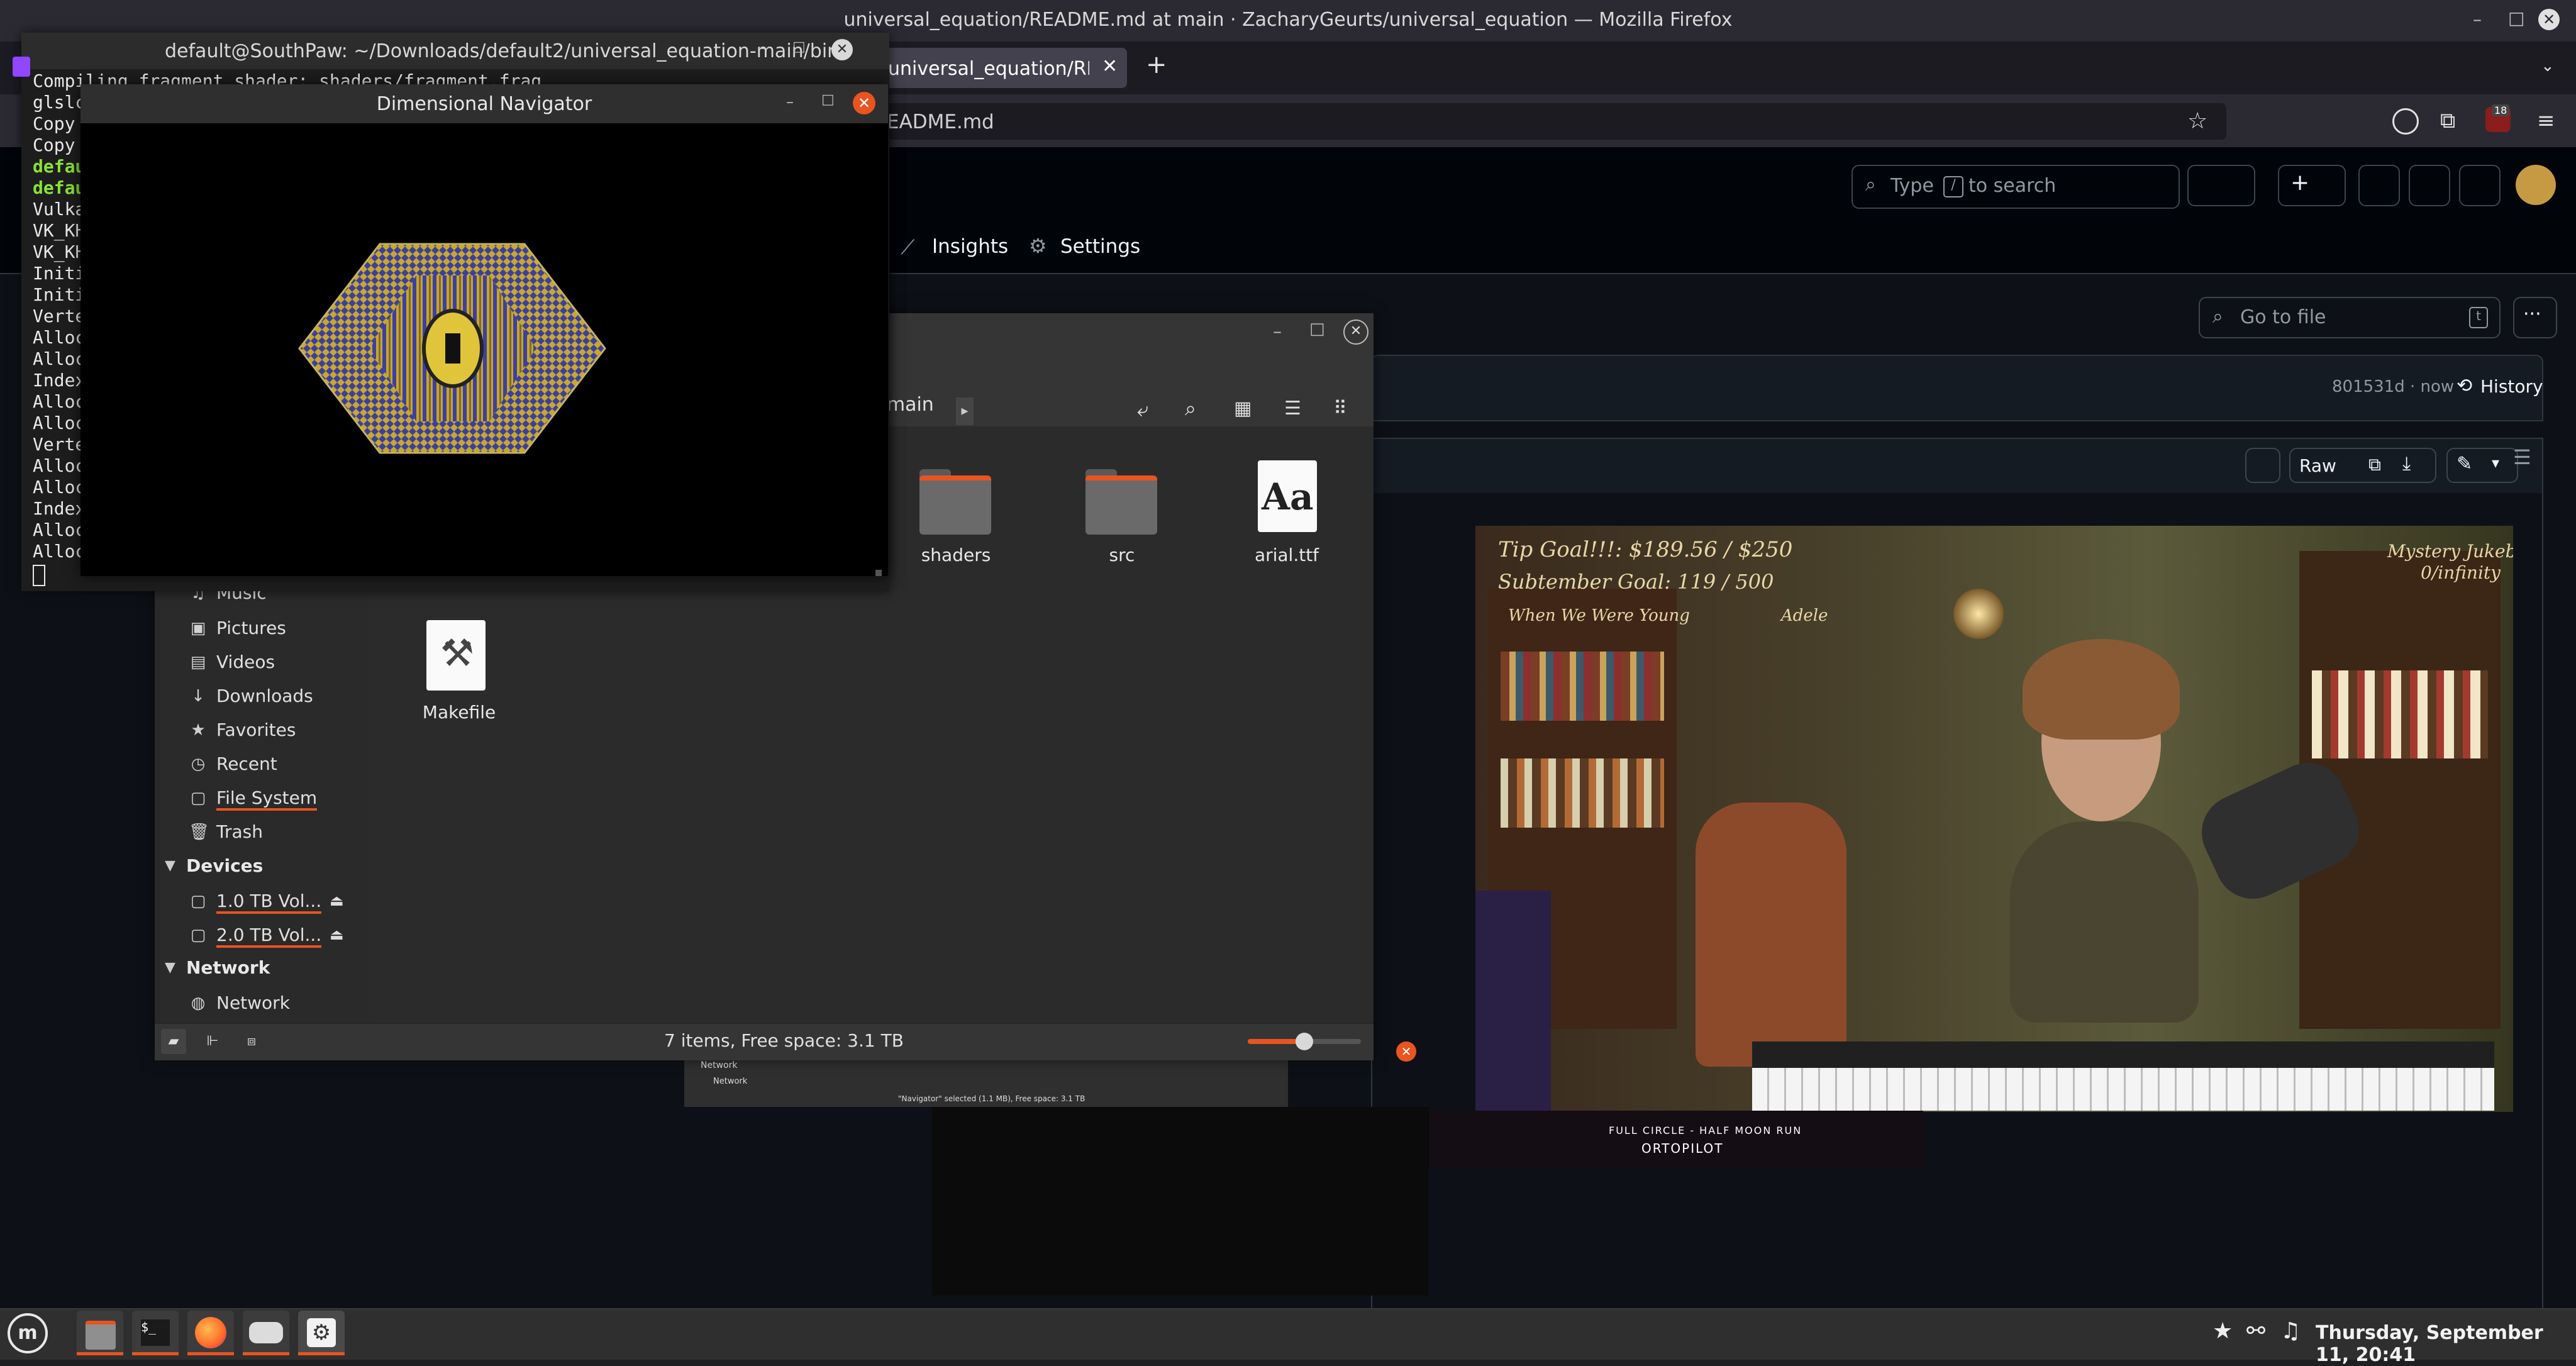  What do you see at coordinates (321, 1333) in the screenshot?
I see `taskbar-settings: ⚙` at bounding box center [321, 1333].